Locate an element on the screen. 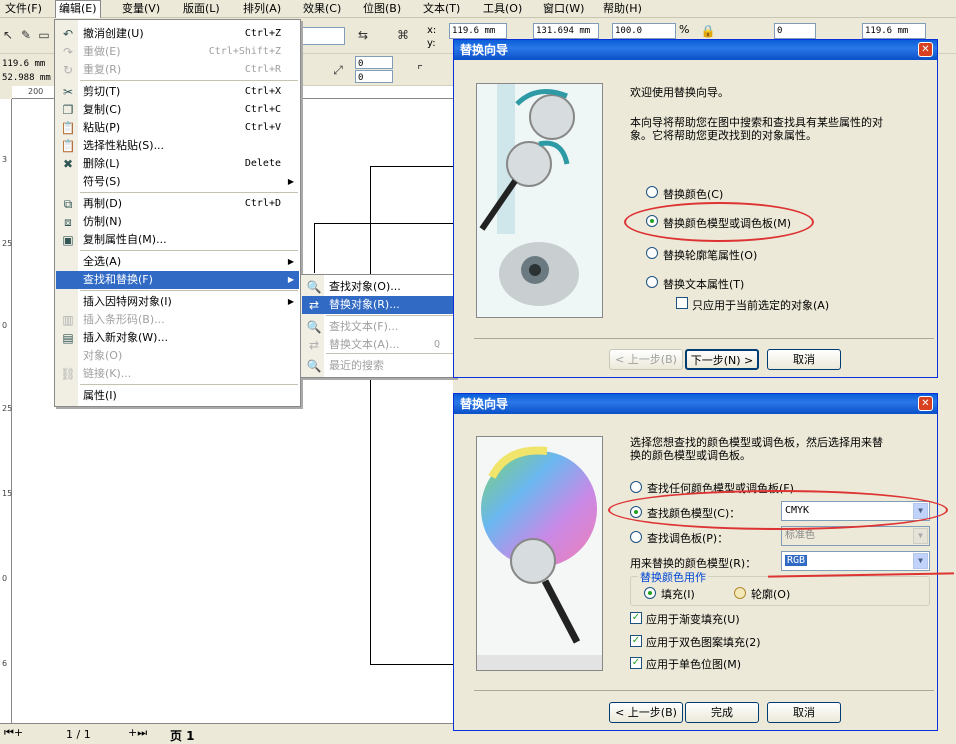  red-annotation-circle is located at coordinates (719, 222).